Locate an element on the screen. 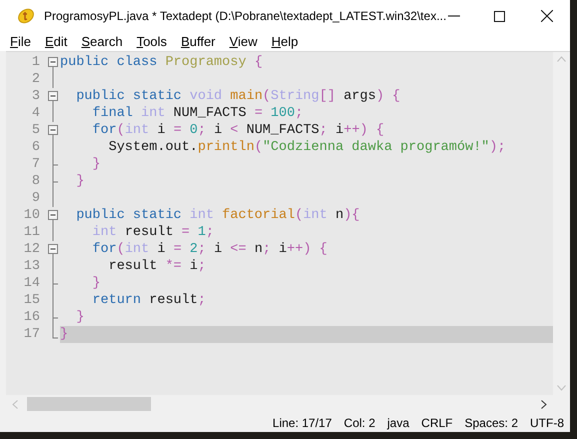 The width and height of the screenshot is (577, 439). line-number: 12 is located at coordinates (31, 249).